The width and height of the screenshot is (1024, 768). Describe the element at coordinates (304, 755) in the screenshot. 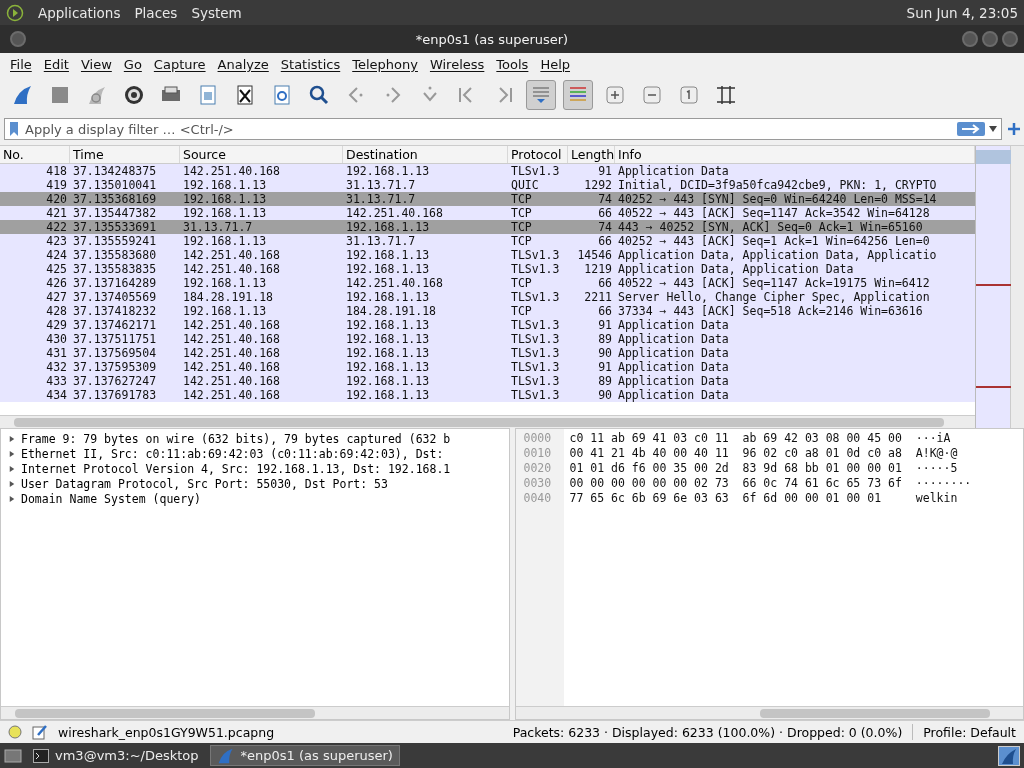

I see `taskbar-button: *enp0s1 (as superuser)` at that location.